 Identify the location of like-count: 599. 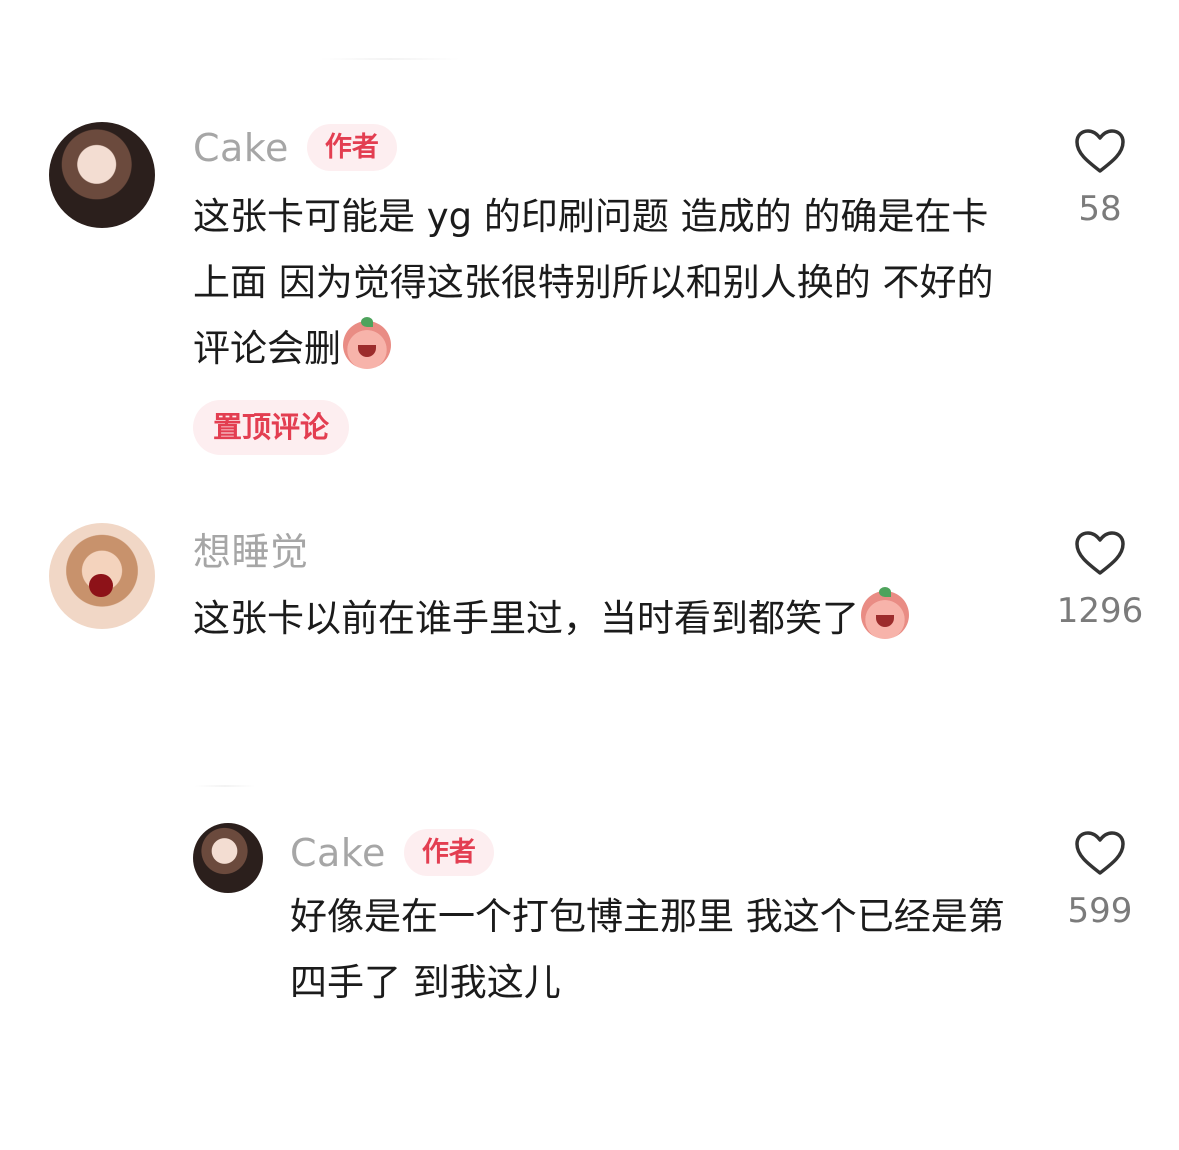
(1100, 911).